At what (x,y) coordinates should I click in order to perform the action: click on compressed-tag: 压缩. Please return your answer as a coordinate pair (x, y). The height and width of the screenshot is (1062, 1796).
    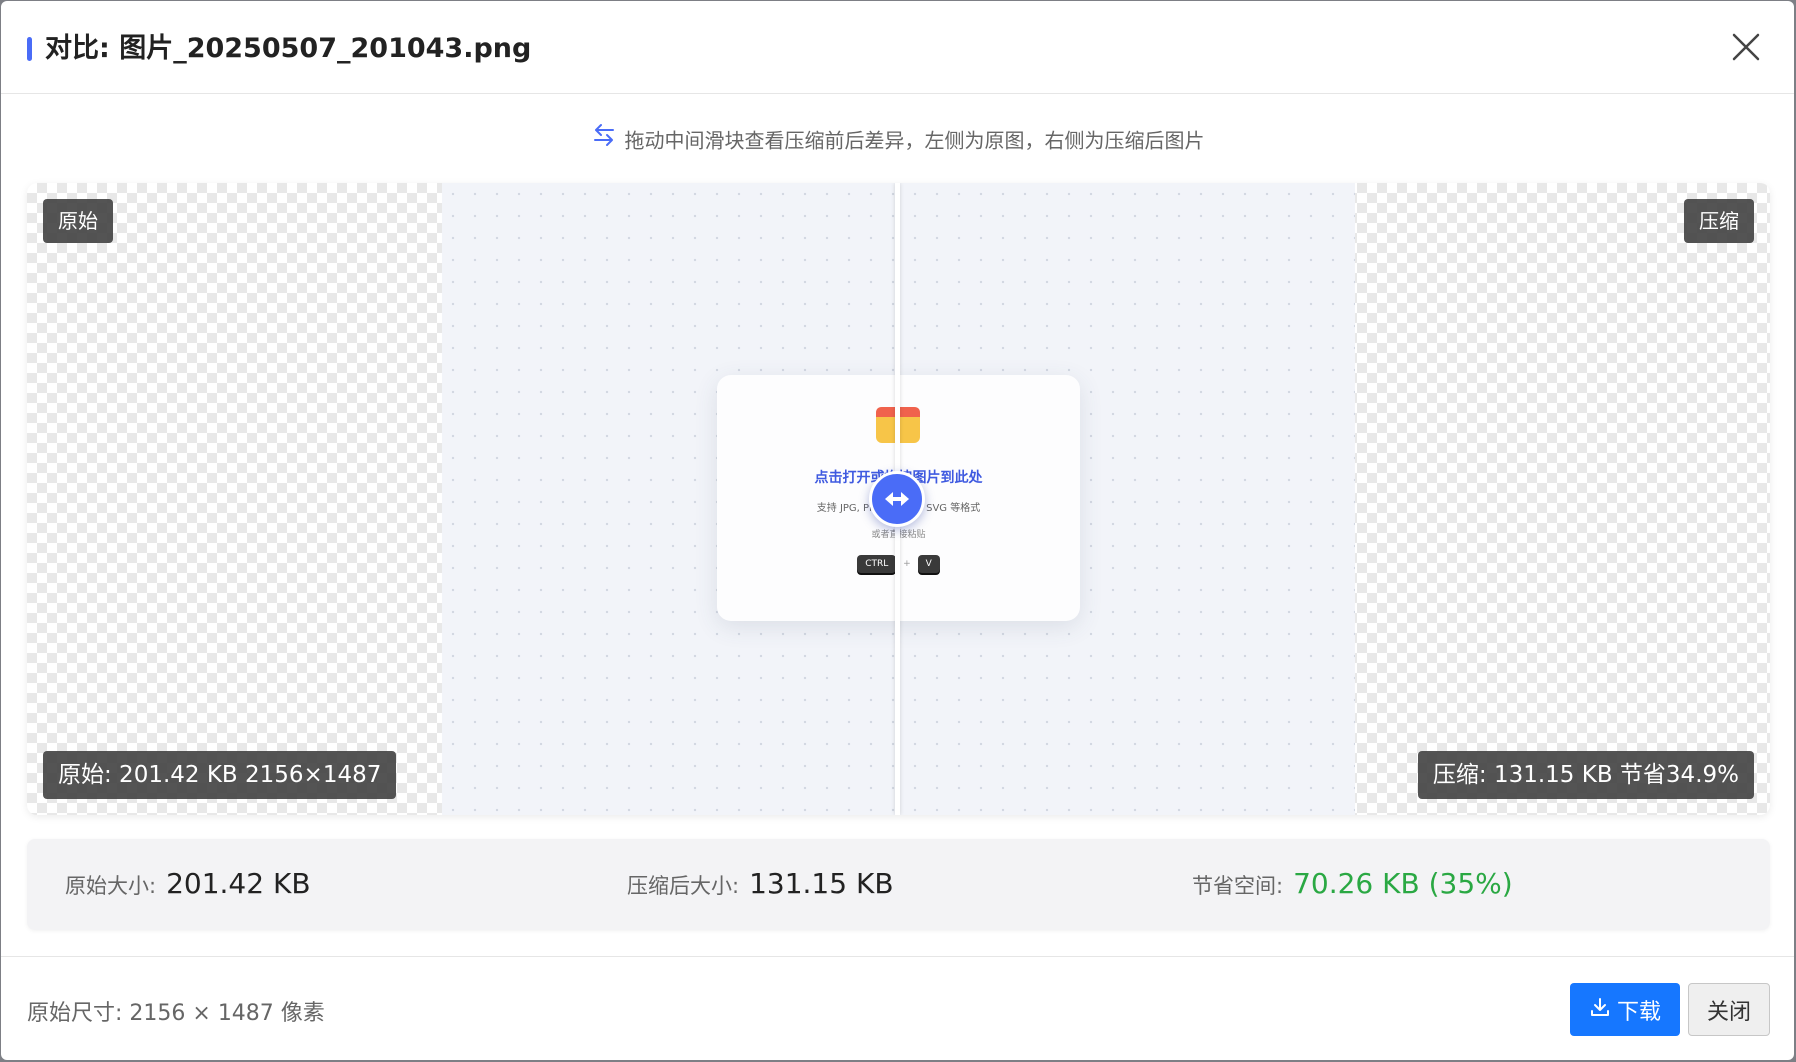
    Looking at the image, I should click on (1719, 221).